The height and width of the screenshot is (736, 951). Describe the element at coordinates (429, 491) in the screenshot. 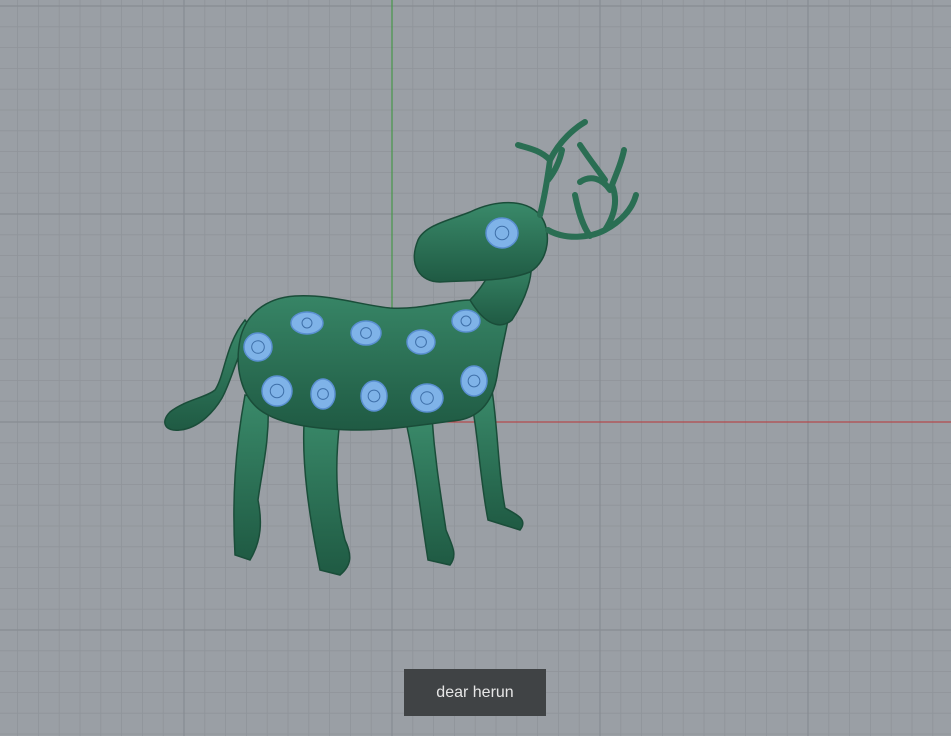

I see `front-left-leg` at that location.